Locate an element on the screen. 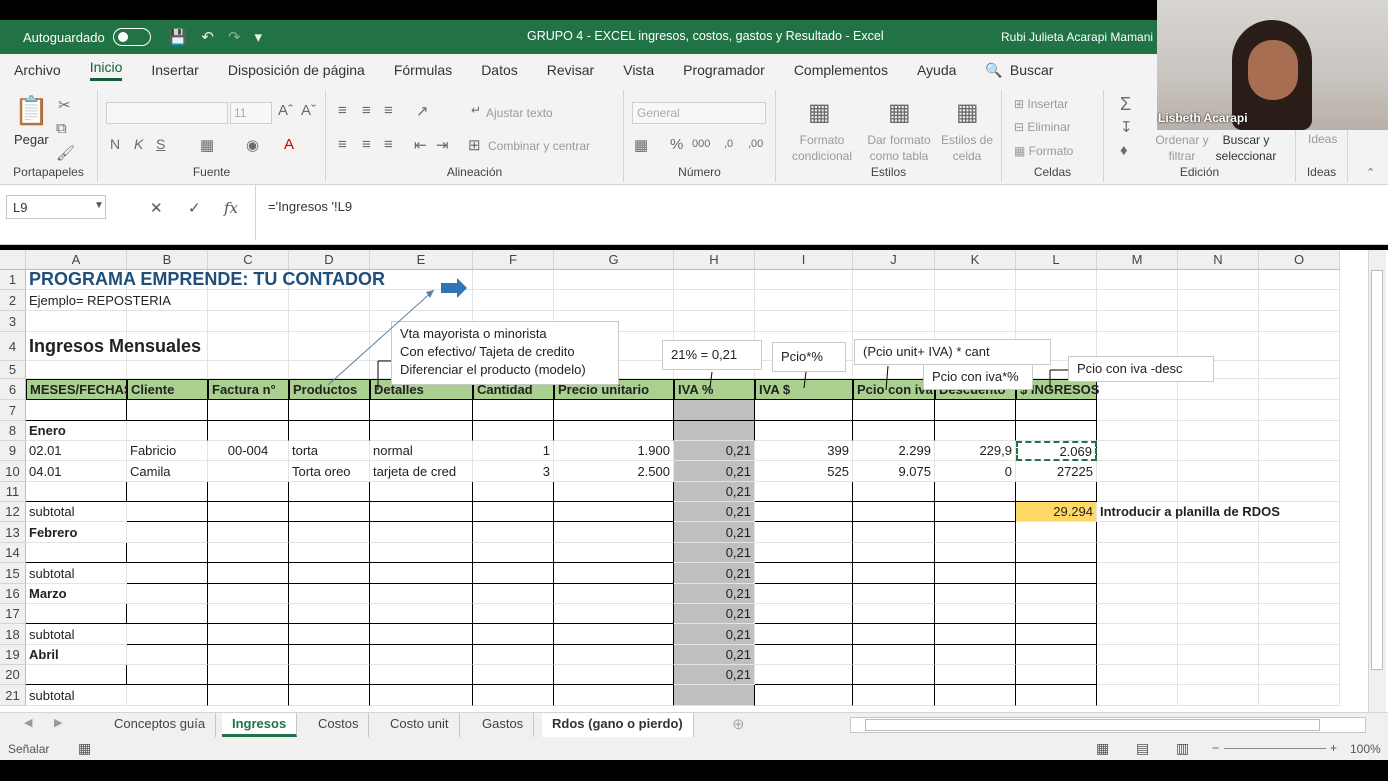 The image size is (1388, 781). blue-arrow-head is located at coordinates (462, 288).